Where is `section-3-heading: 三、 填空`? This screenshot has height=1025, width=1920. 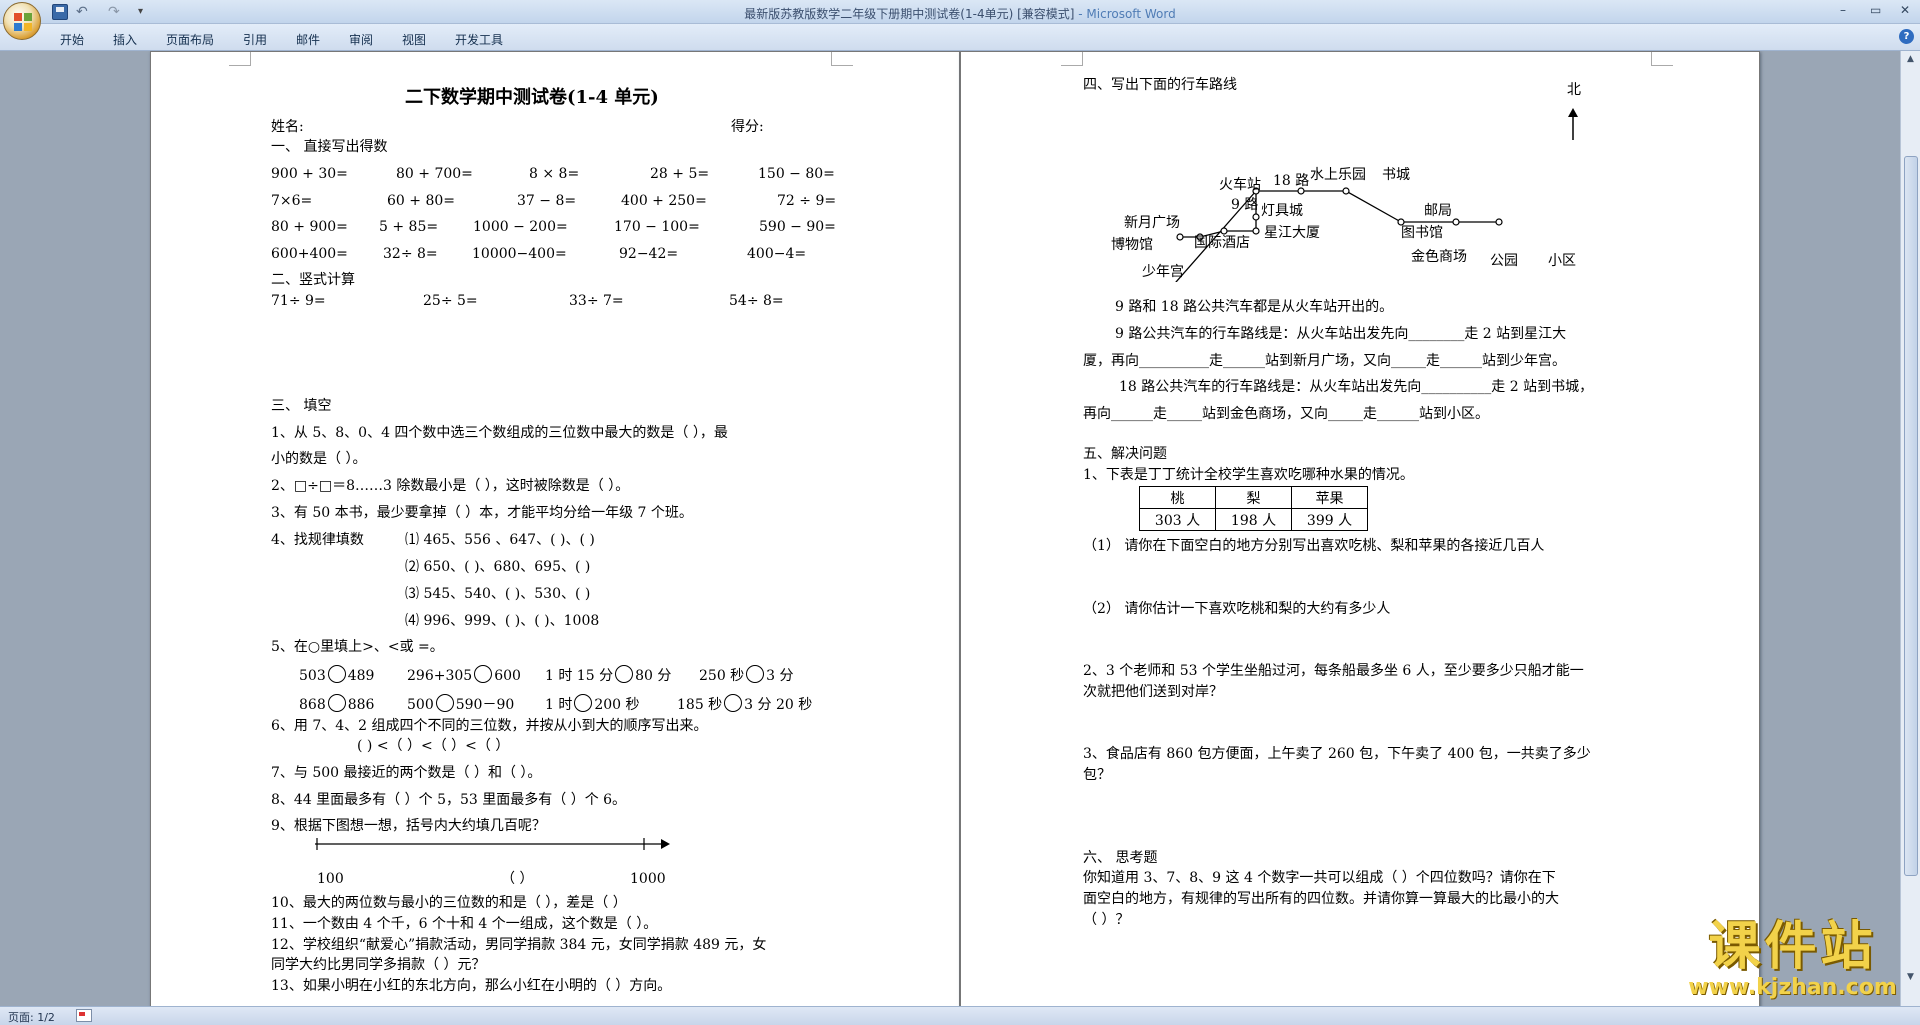
section-3-heading: 三、 填空 is located at coordinates (301, 406).